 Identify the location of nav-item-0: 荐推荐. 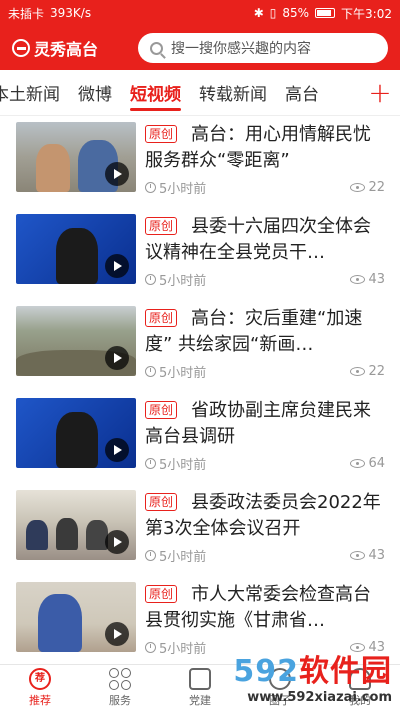
(40, 688).